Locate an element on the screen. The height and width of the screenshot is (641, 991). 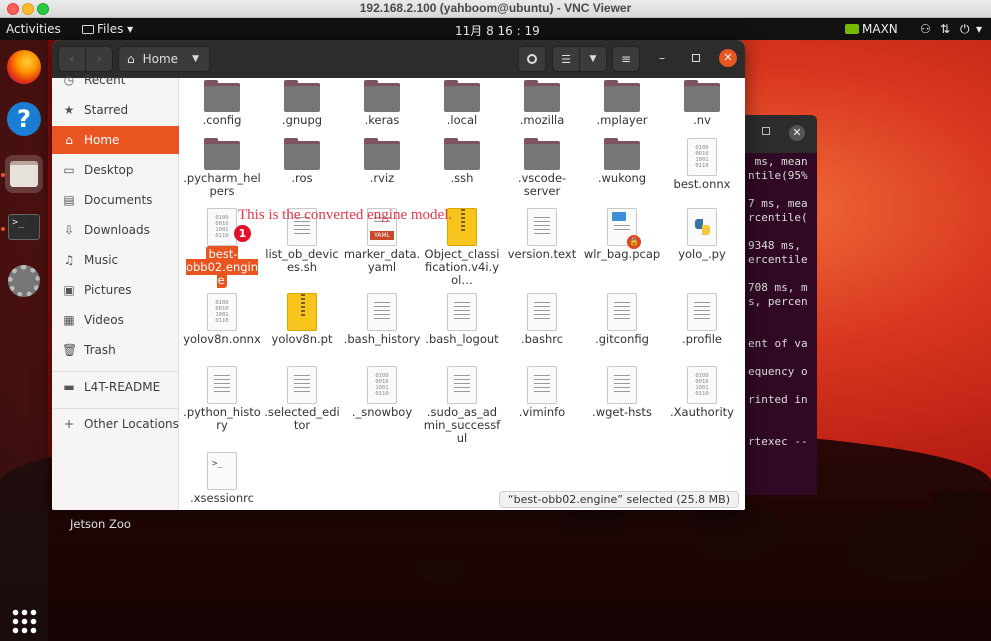
file-item: .ros is located at coordinates (302, 161).